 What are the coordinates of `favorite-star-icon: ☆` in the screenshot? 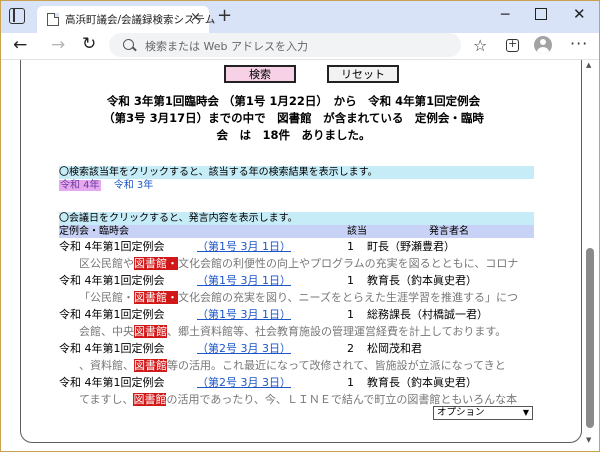 It's located at (480, 45).